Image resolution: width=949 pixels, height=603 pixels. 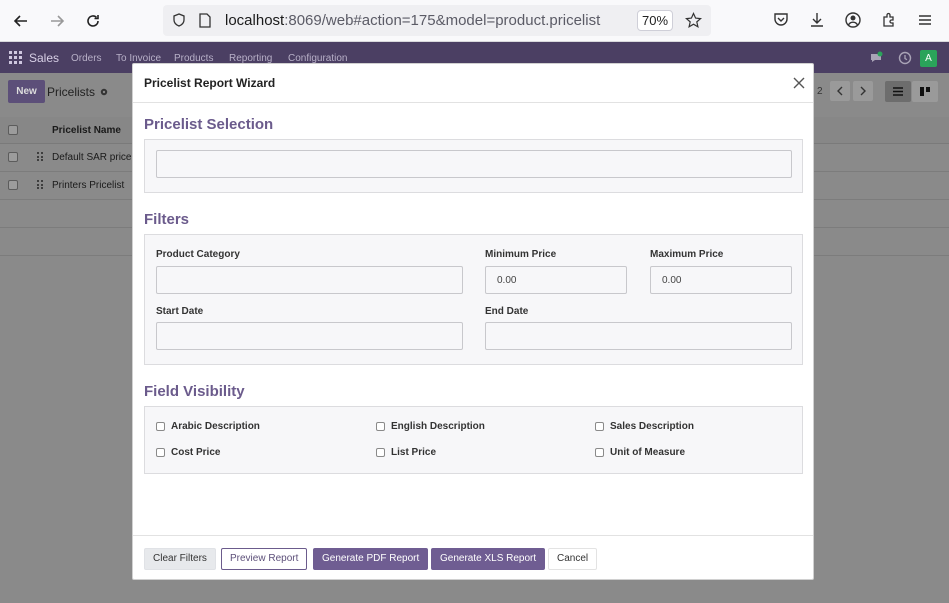 I want to click on reload-icon, so click(x=93, y=21).